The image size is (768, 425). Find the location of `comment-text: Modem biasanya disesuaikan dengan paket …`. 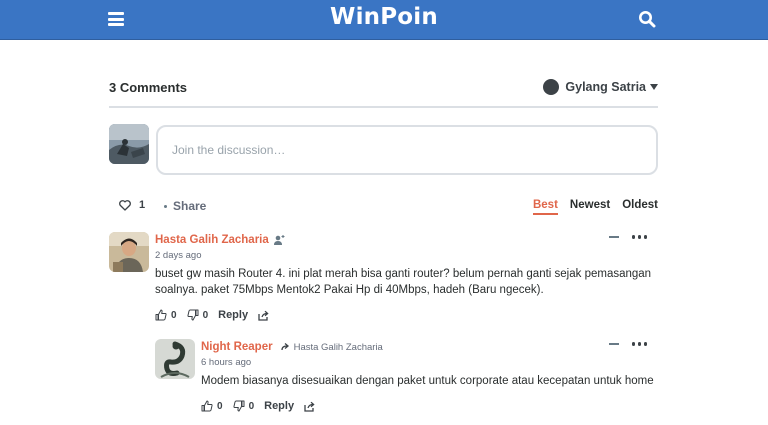

comment-text: Modem biasanya disesuaikan dengan paket … is located at coordinates (427, 381).